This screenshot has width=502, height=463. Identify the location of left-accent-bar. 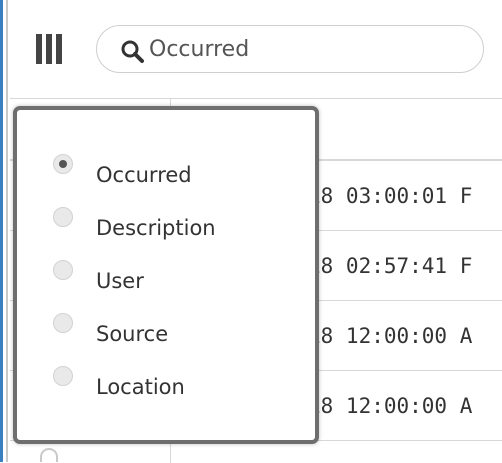
(1, 231).